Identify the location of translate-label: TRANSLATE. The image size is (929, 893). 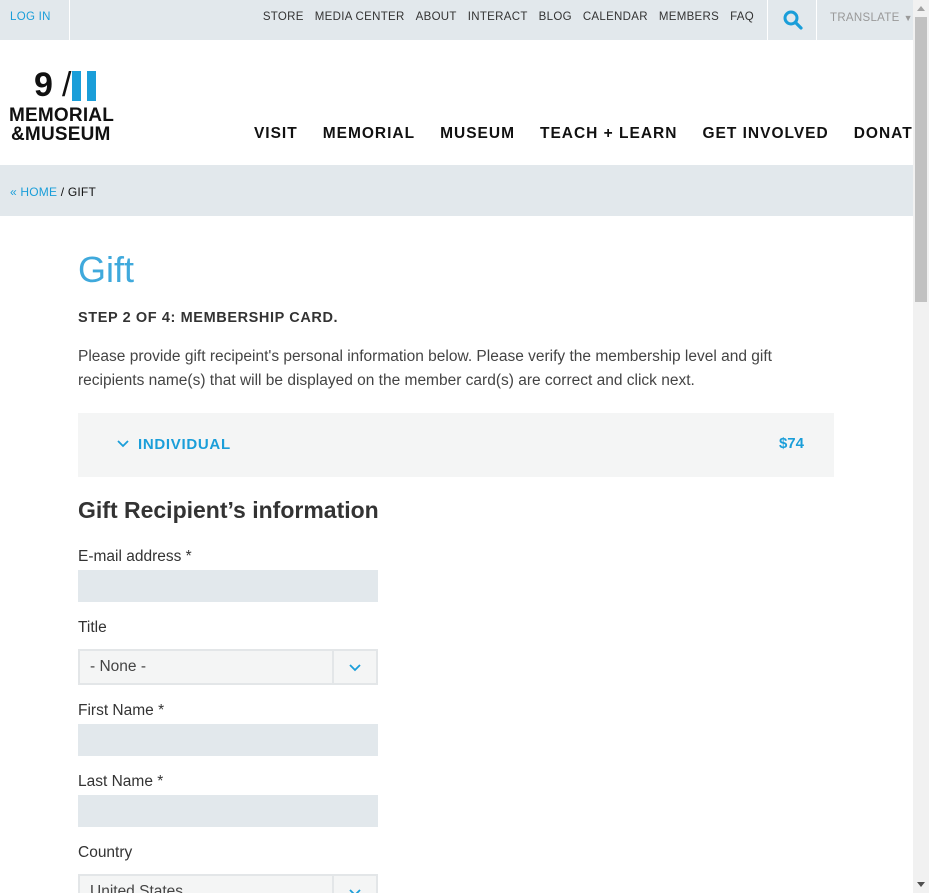
(865, 18).